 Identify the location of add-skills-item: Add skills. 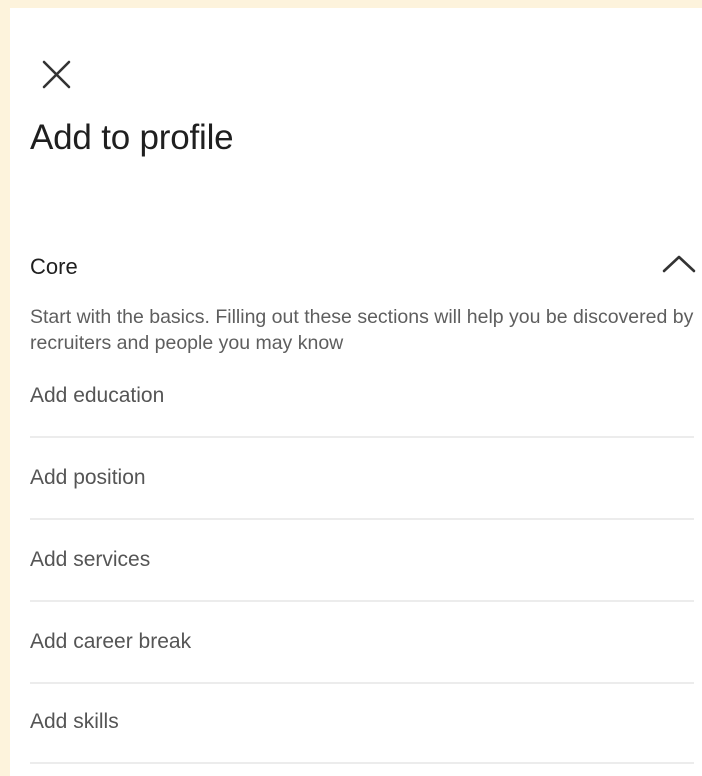
(362, 735).